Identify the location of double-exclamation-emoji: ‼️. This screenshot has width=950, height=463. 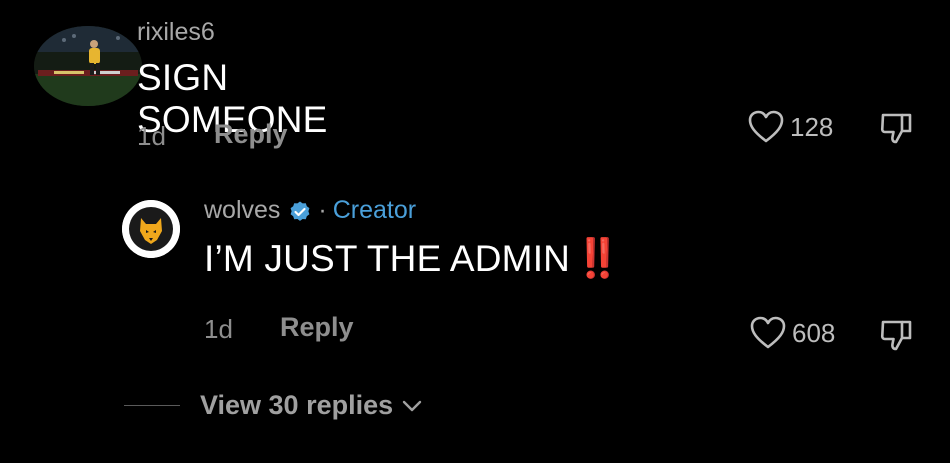
(598, 259).